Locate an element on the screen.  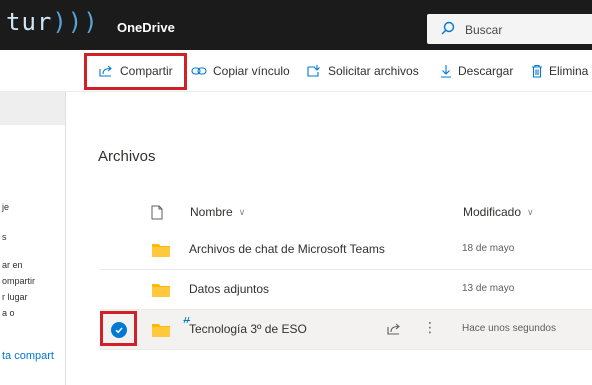
copy-link-button: Copiar vínculo is located at coordinates (240, 71).